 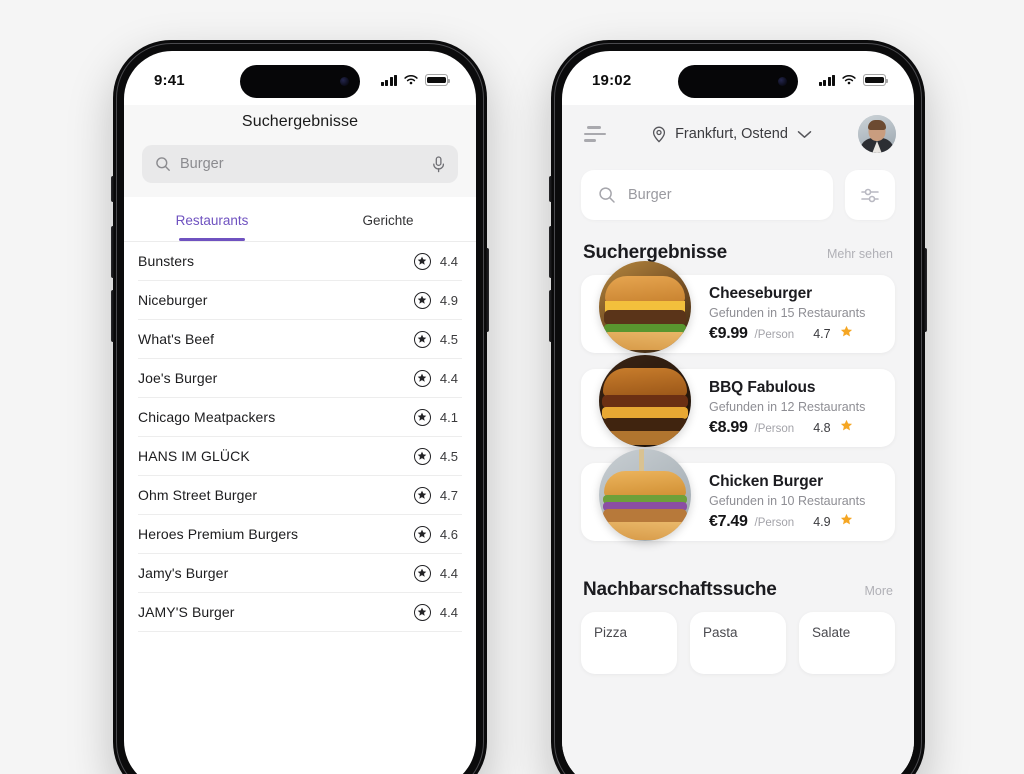 I want to click on food-subtitle: Gefunden in 15 Restaurants, so click(x=787, y=313).